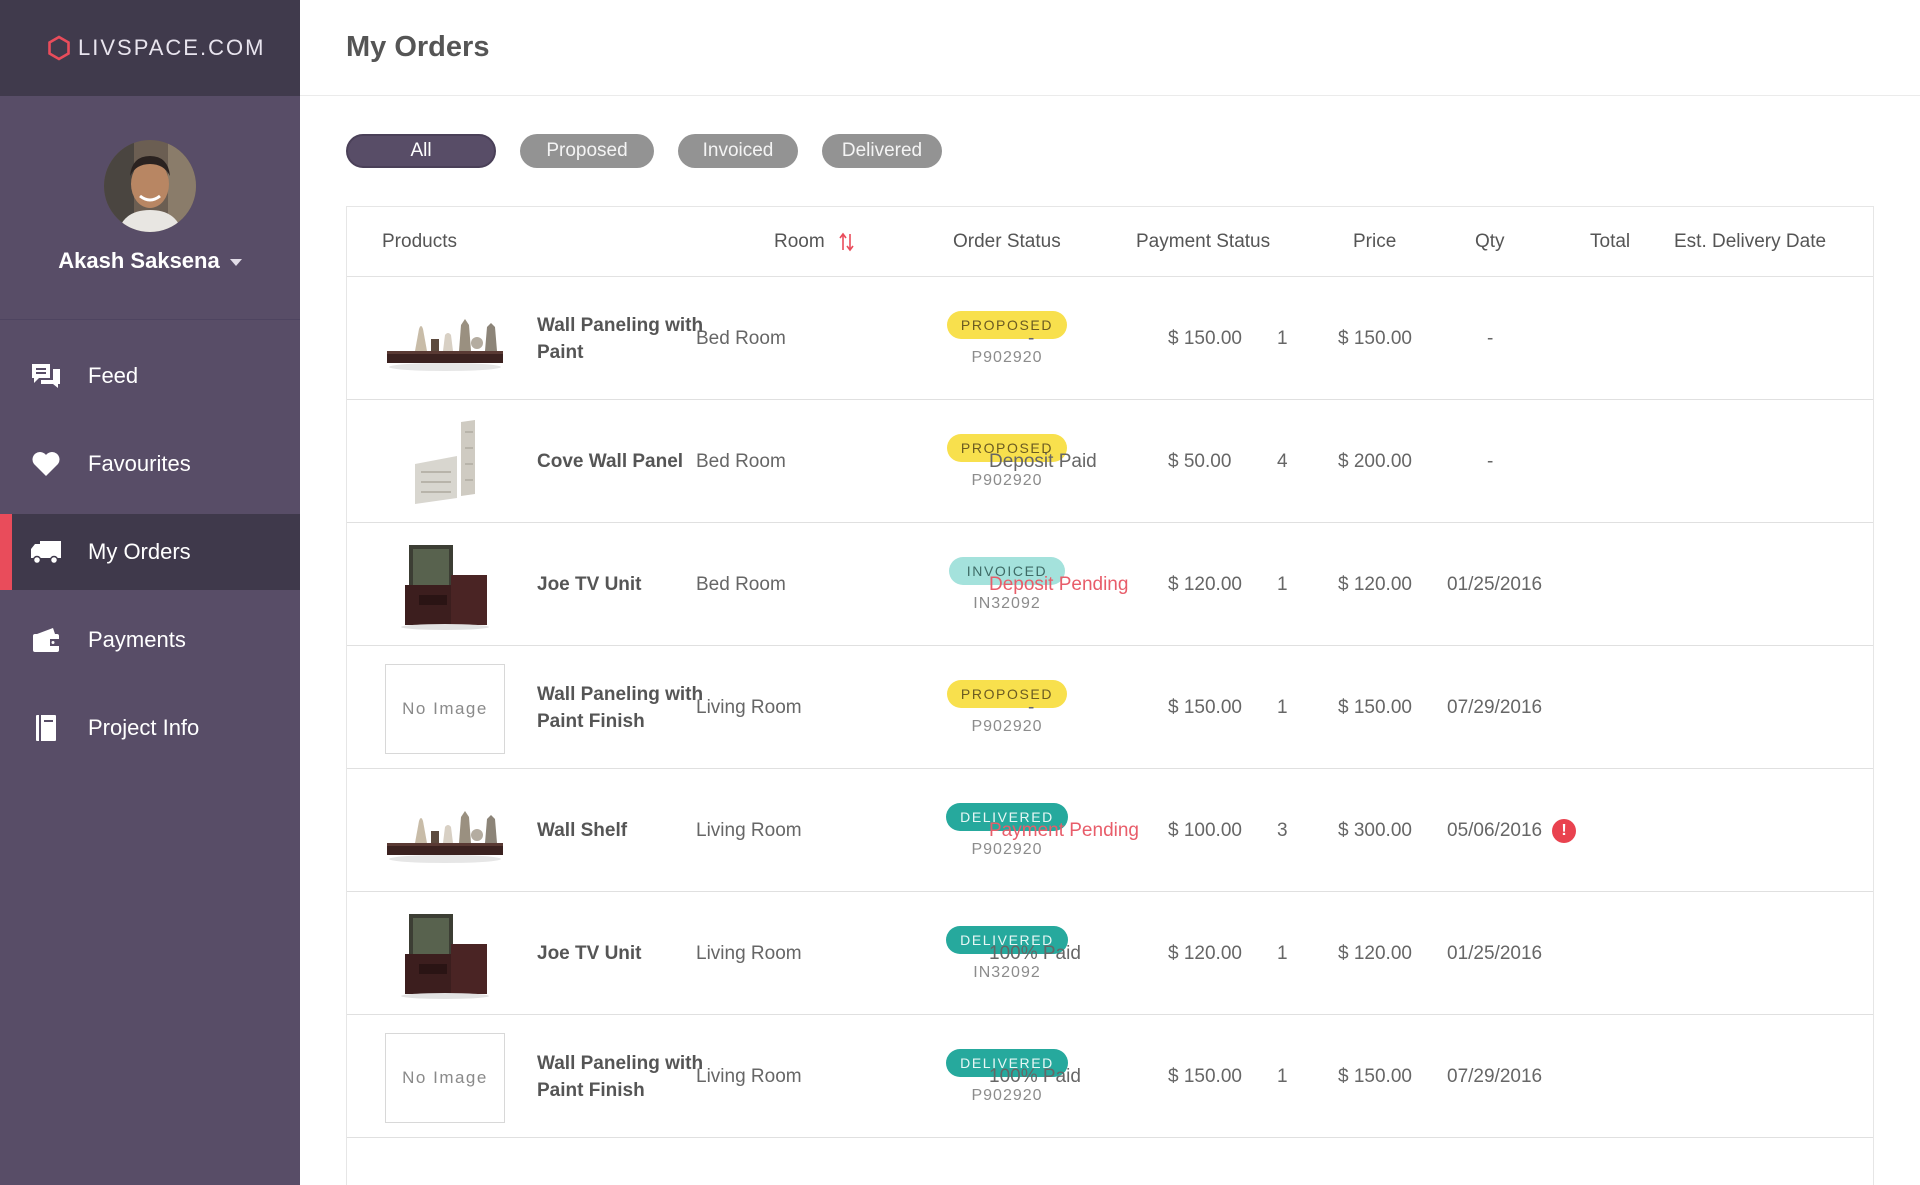  Describe the element at coordinates (1375, 241) in the screenshot. I see `column-header-price: Price` at that location.